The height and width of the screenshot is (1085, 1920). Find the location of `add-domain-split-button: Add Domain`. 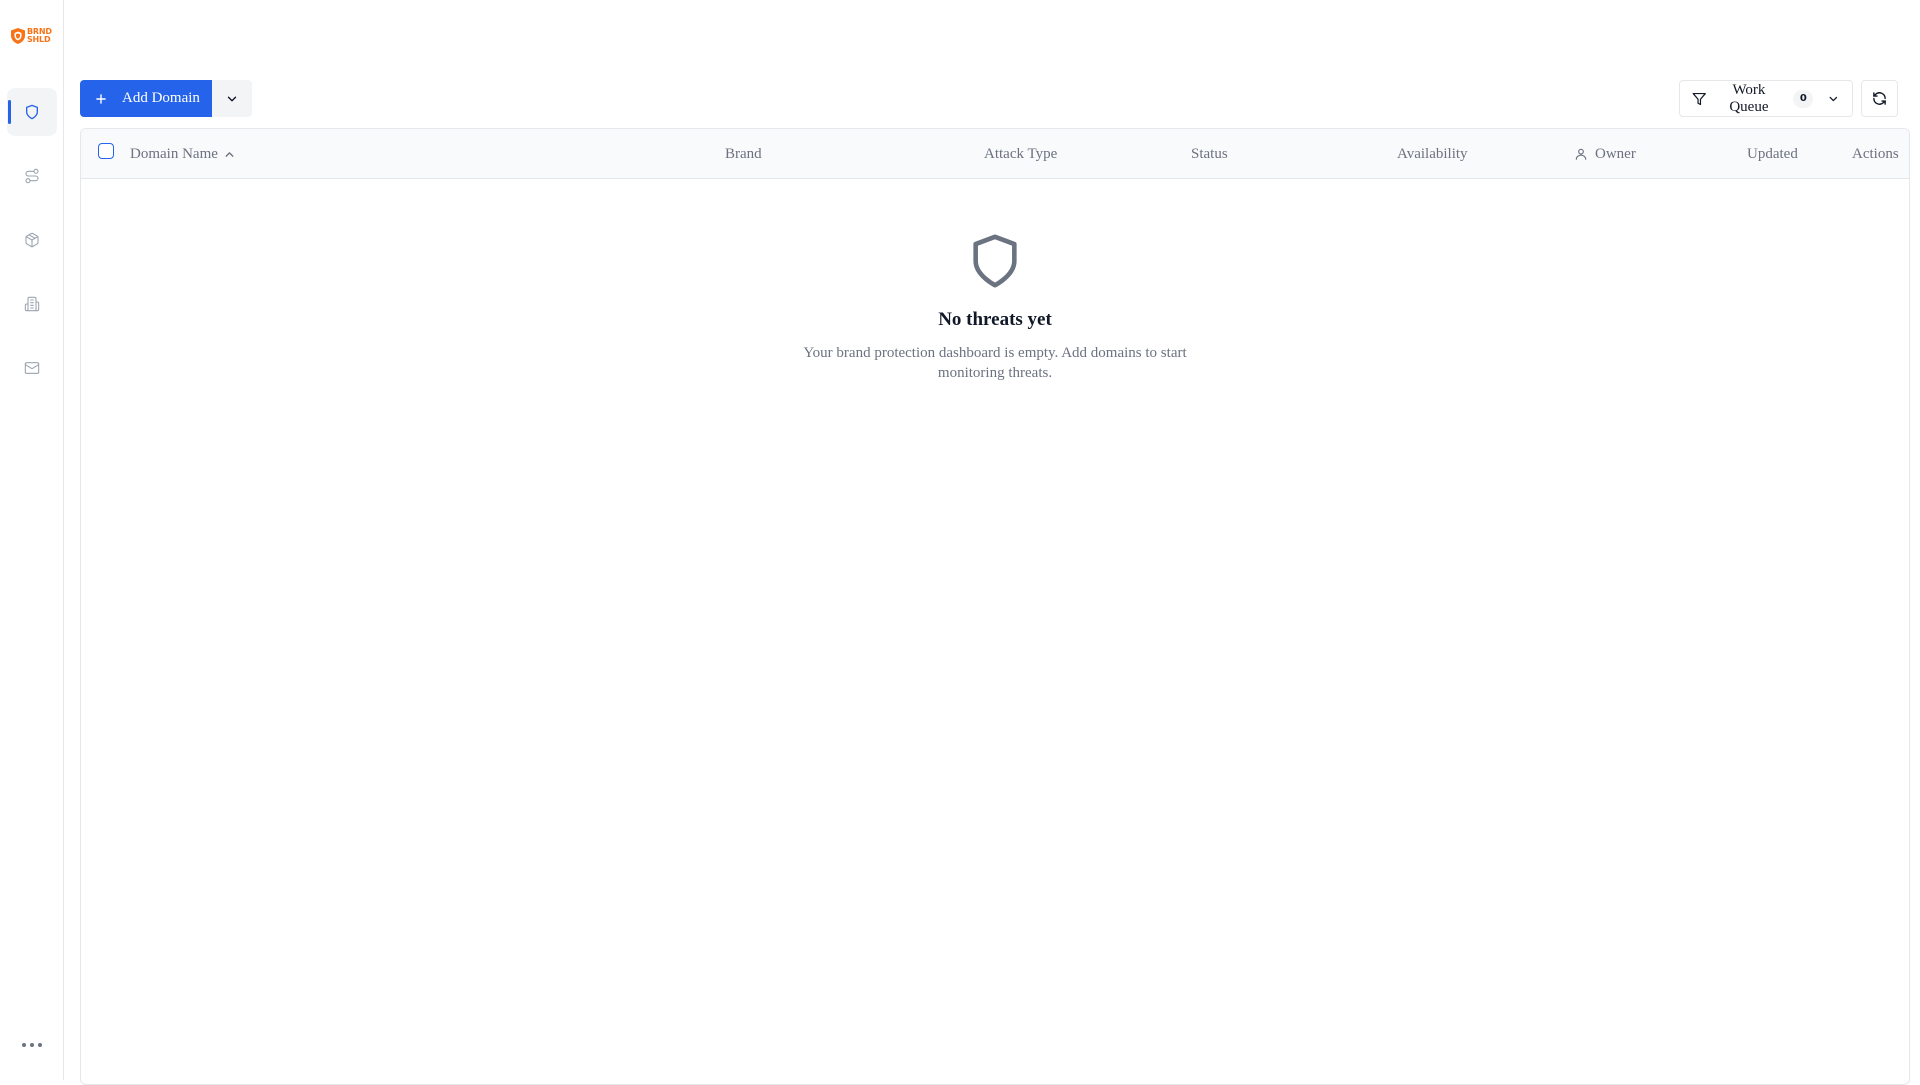

add-domain-split-button: Add Domain is located at coordinates (166, 98).